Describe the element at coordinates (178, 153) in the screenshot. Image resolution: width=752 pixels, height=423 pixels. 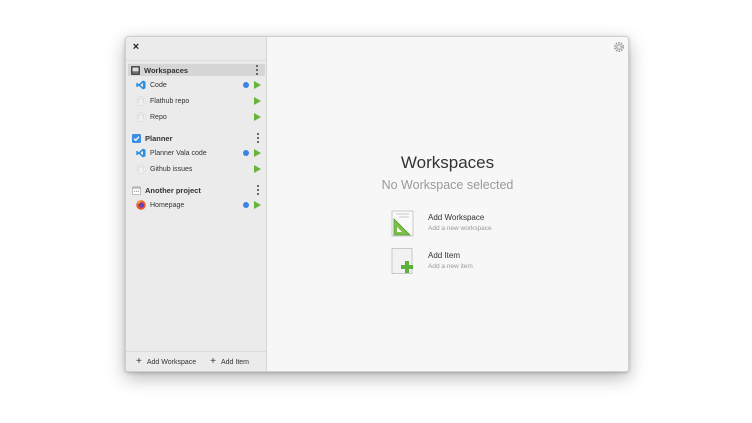
I see `item-label: Planner Vala code` at that location.